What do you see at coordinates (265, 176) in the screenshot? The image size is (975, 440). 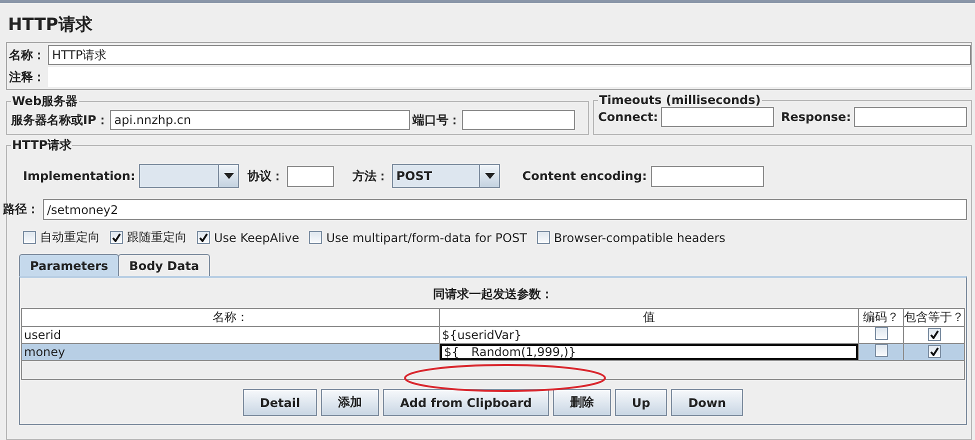 I see `field-label: 协议：` at bounding box center [265, 176].